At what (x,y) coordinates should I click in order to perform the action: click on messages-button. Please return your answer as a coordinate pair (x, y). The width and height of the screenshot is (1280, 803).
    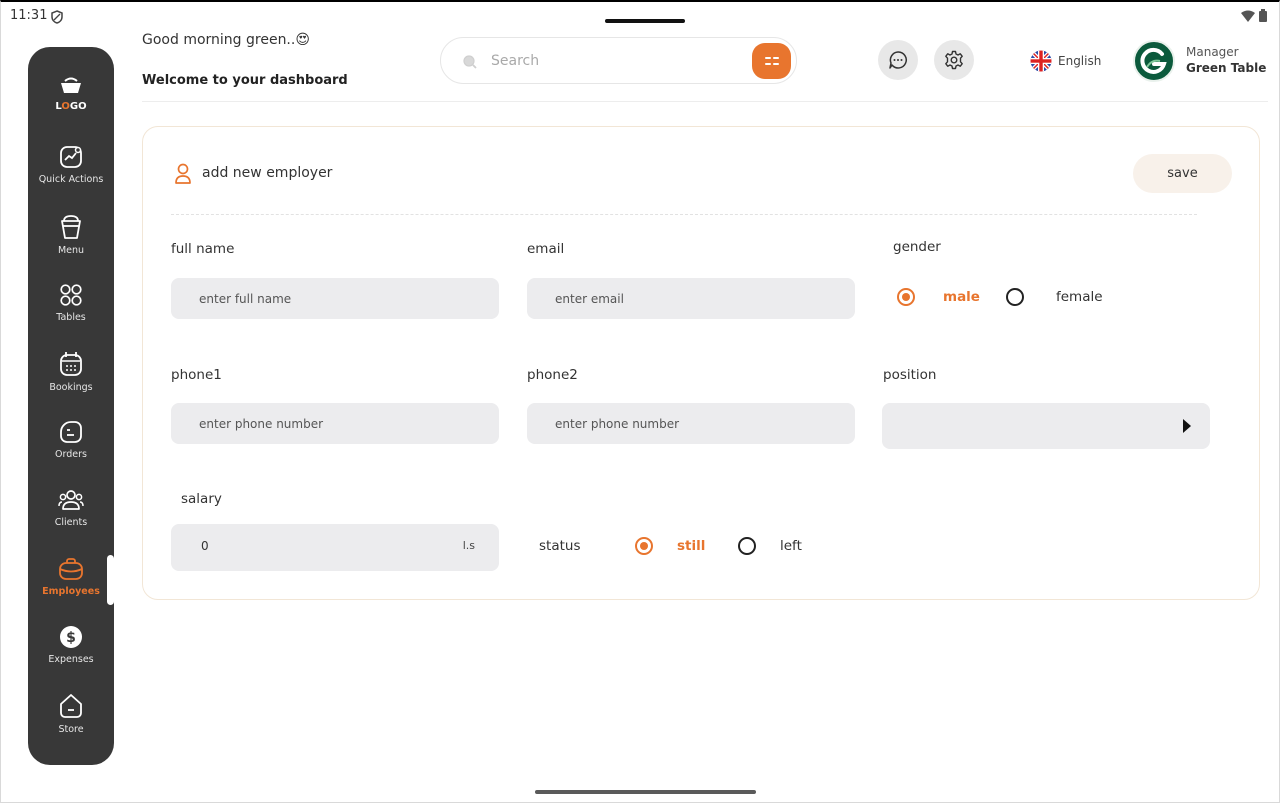
    Looking at the image, I should click on (898, 60).